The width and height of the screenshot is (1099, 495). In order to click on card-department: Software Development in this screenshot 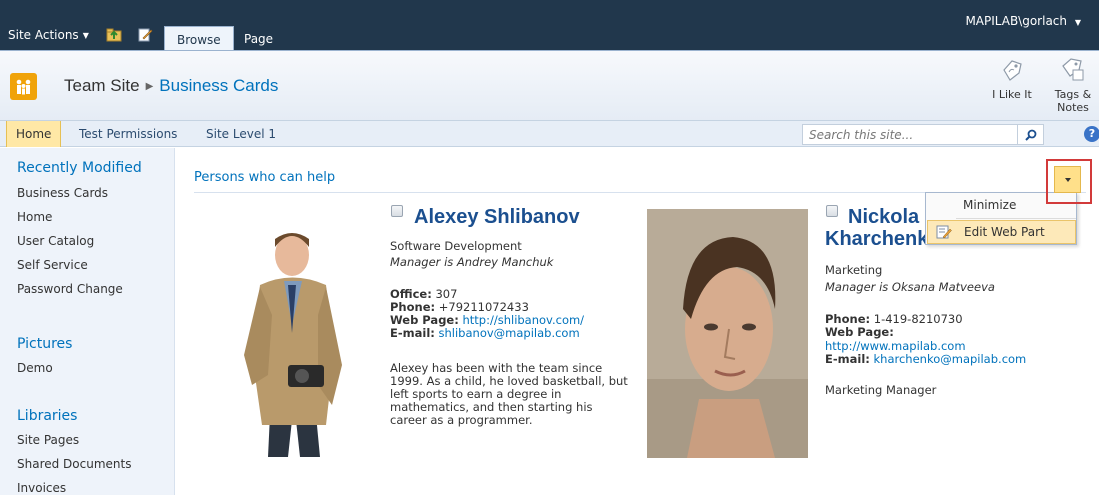, I will do `click(456, 246)`.